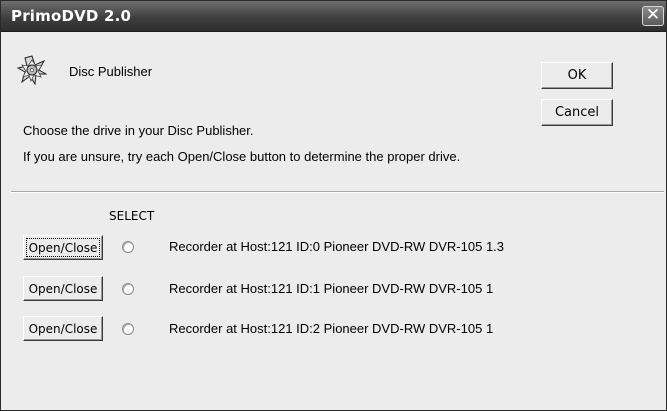 The image size is (667, 411). Describe the element at coordinates (111, 71) in the screenshot. I see `app-name: Disc Publisher` at that location.